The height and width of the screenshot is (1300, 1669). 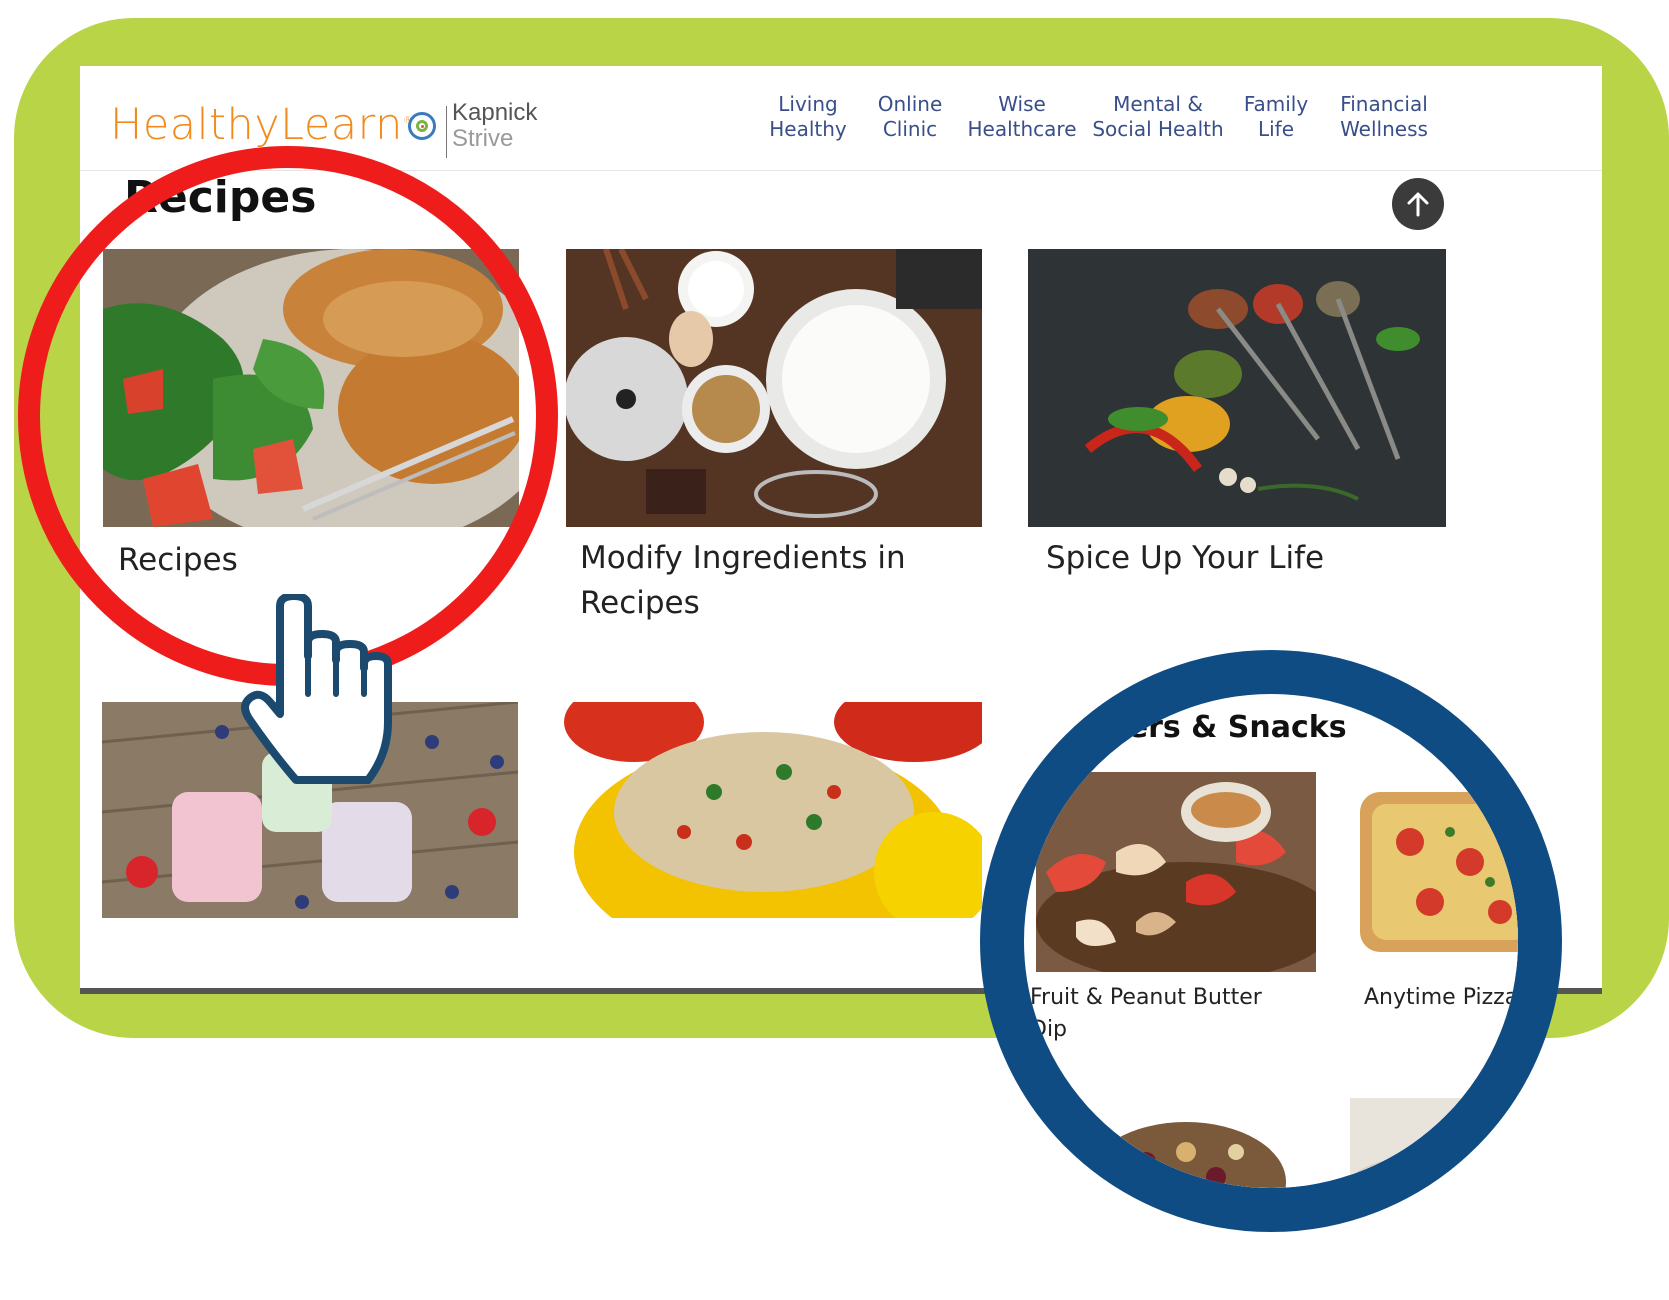 I want to click on nav-financial-wellness: Financial Wellness, so click(x=1384, y=117).